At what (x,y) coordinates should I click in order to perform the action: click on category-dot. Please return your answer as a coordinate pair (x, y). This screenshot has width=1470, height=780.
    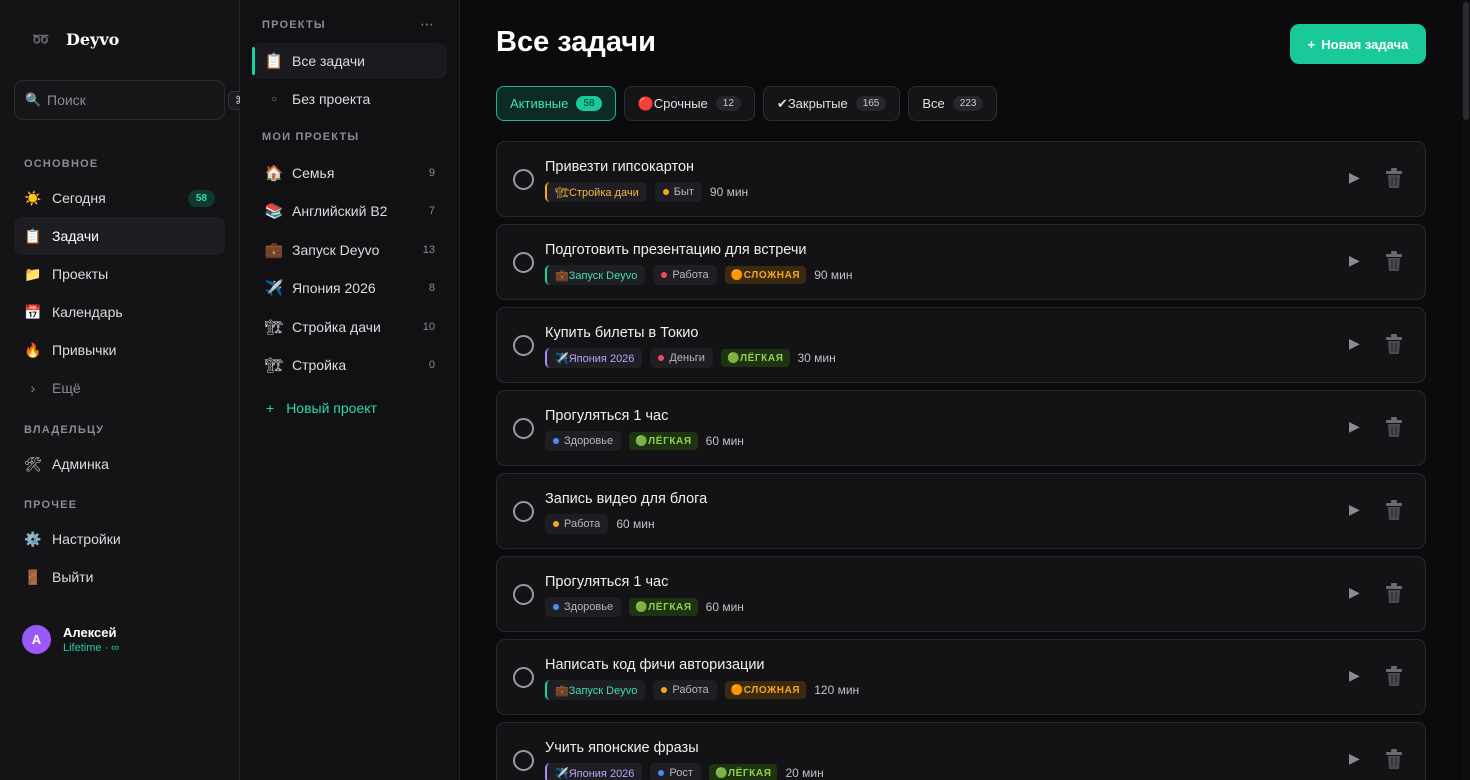
    Looking at the image, I should click on (664, 275).